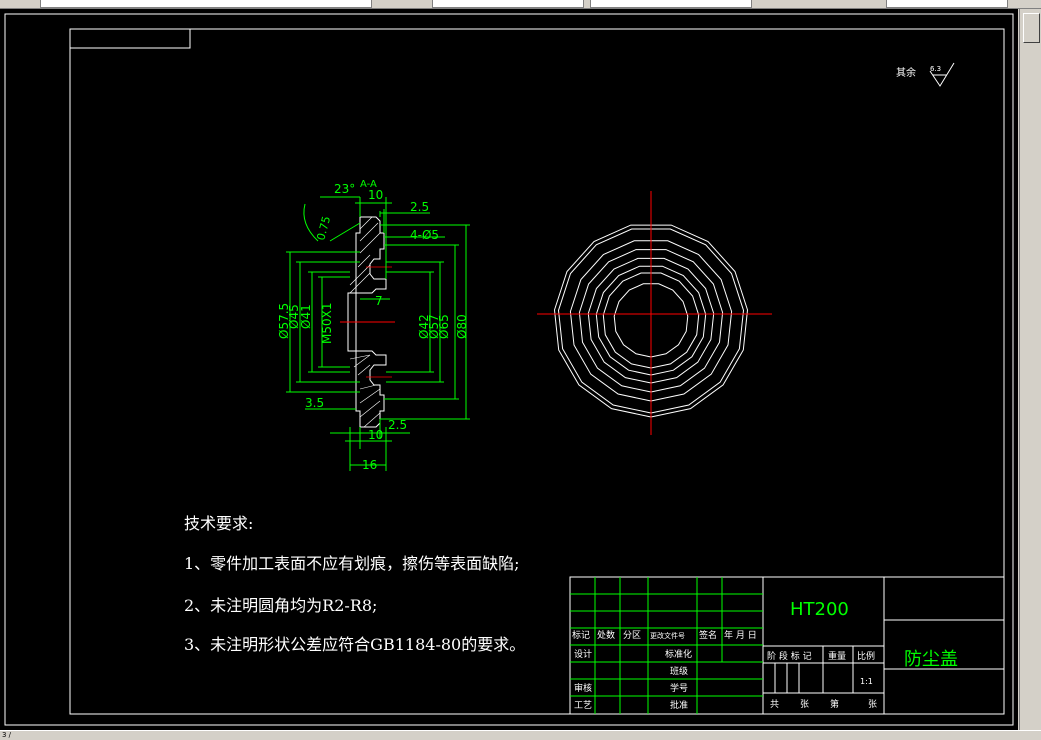 The image size is (1041, 740). Describe the element at coordinates (606, 635) in the screenshot. I see `hdr-count: 处数` at that location.